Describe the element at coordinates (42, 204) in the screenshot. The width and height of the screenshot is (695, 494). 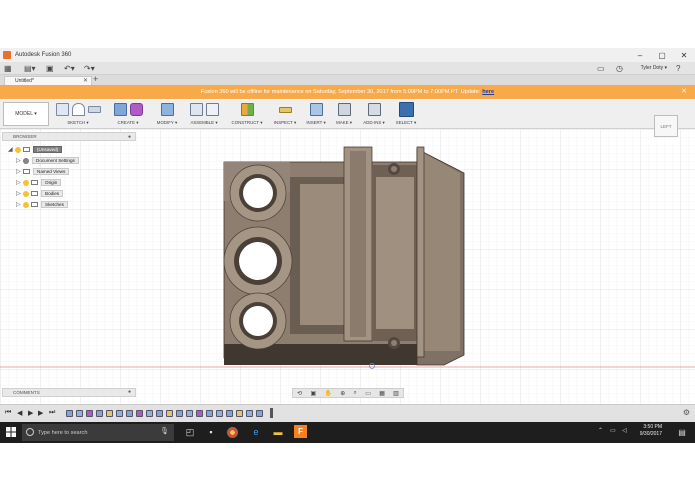
I see `browser-item-sketches: ▷ Sketches` at that location.